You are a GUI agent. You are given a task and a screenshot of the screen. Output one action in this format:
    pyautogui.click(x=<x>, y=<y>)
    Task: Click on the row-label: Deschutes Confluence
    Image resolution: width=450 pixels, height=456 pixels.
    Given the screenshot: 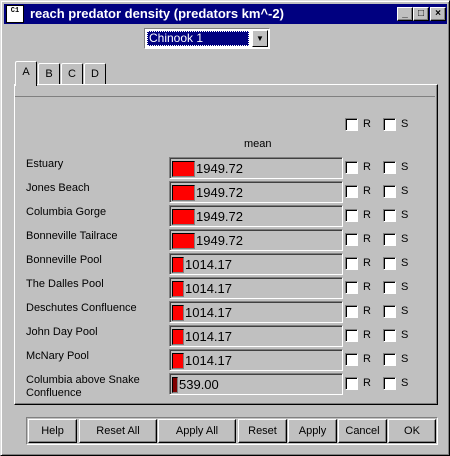 What is the action you would take?
    pyautogui.click(x=81, y=308)
    